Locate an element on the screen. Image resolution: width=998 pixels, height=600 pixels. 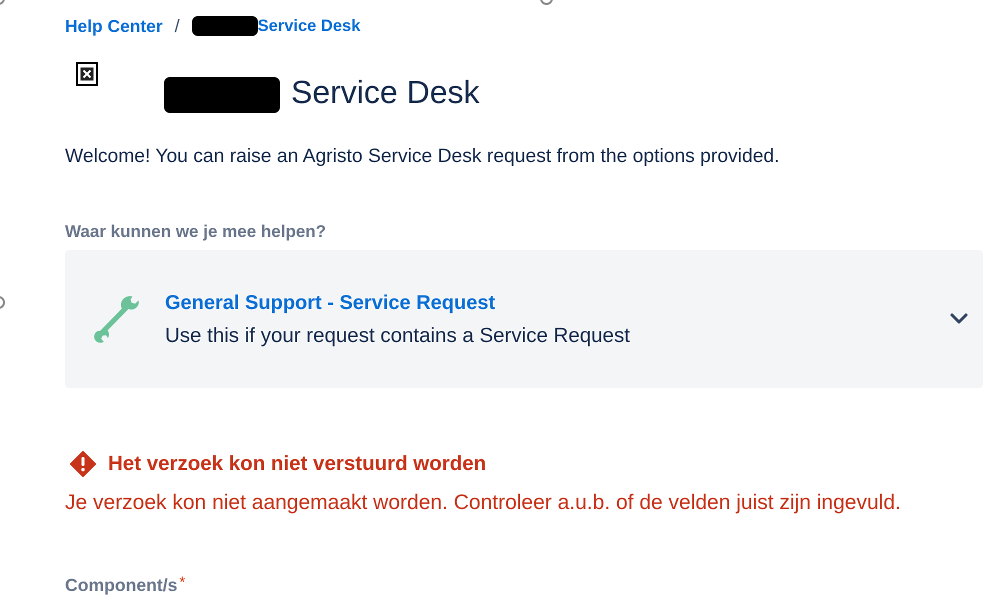
breadcrumb-link: Help Center is located at coordinates (114, 26).